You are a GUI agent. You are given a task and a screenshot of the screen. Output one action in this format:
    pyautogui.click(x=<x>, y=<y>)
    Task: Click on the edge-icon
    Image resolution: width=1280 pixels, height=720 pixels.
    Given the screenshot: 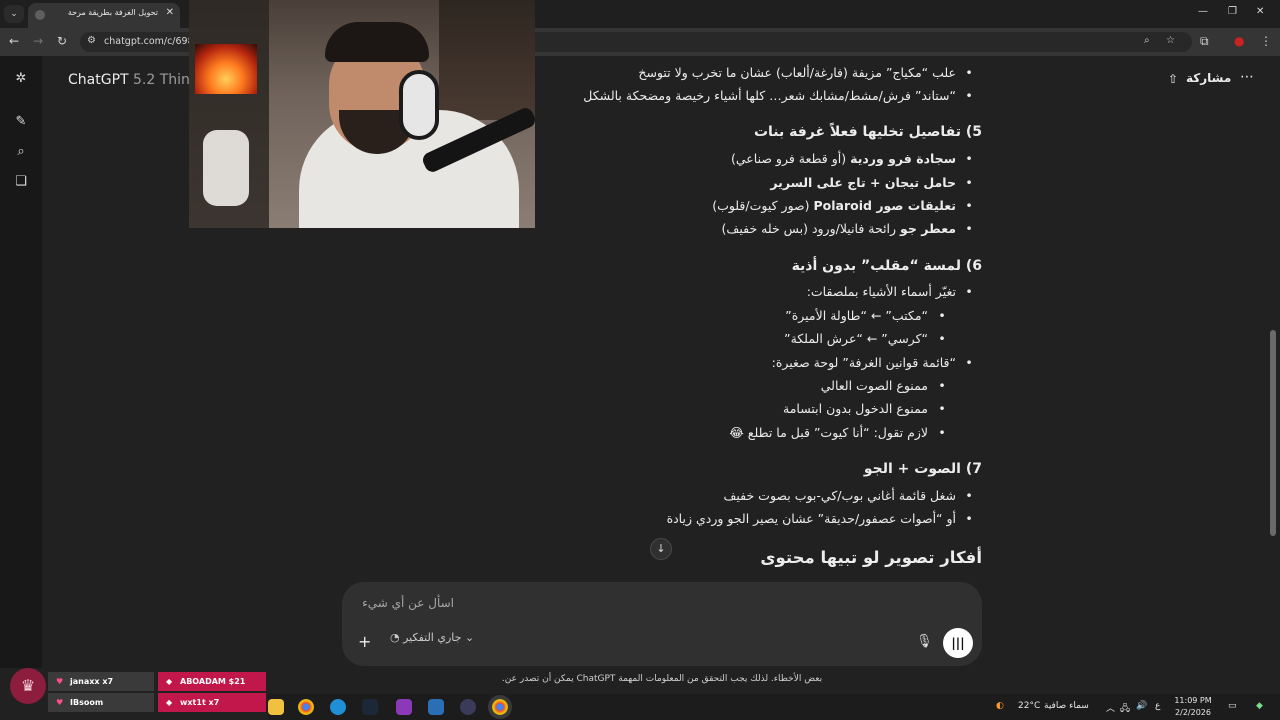 What is the action you would take?
    pyautogui.click(x=338, y=707)
    